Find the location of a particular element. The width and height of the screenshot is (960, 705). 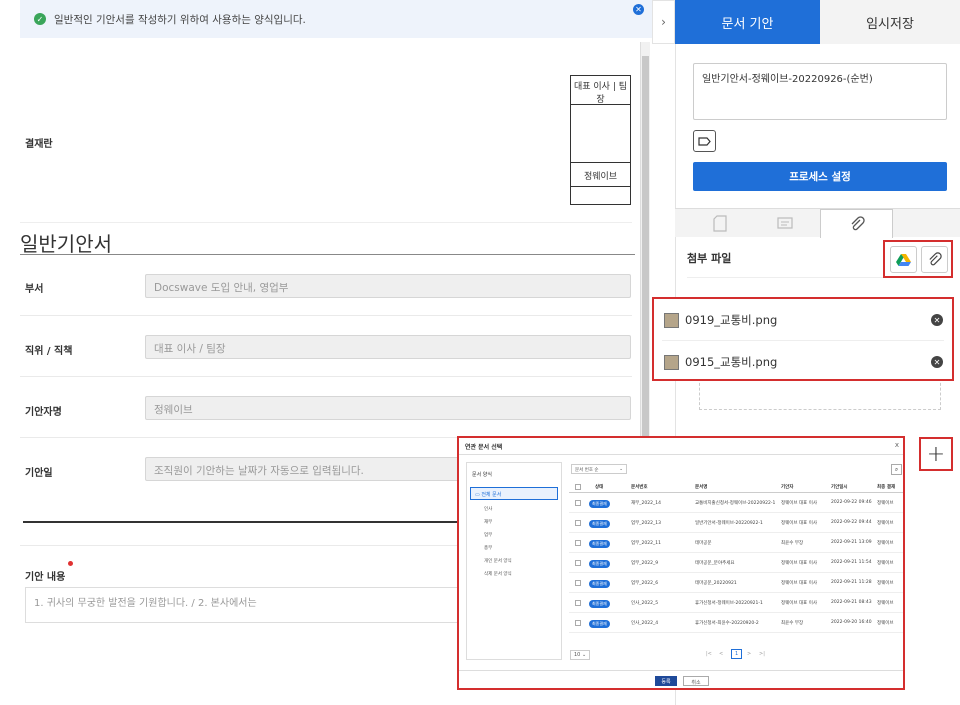

doc-number: 인사_2022_4 is located at coordinates (645, 623).